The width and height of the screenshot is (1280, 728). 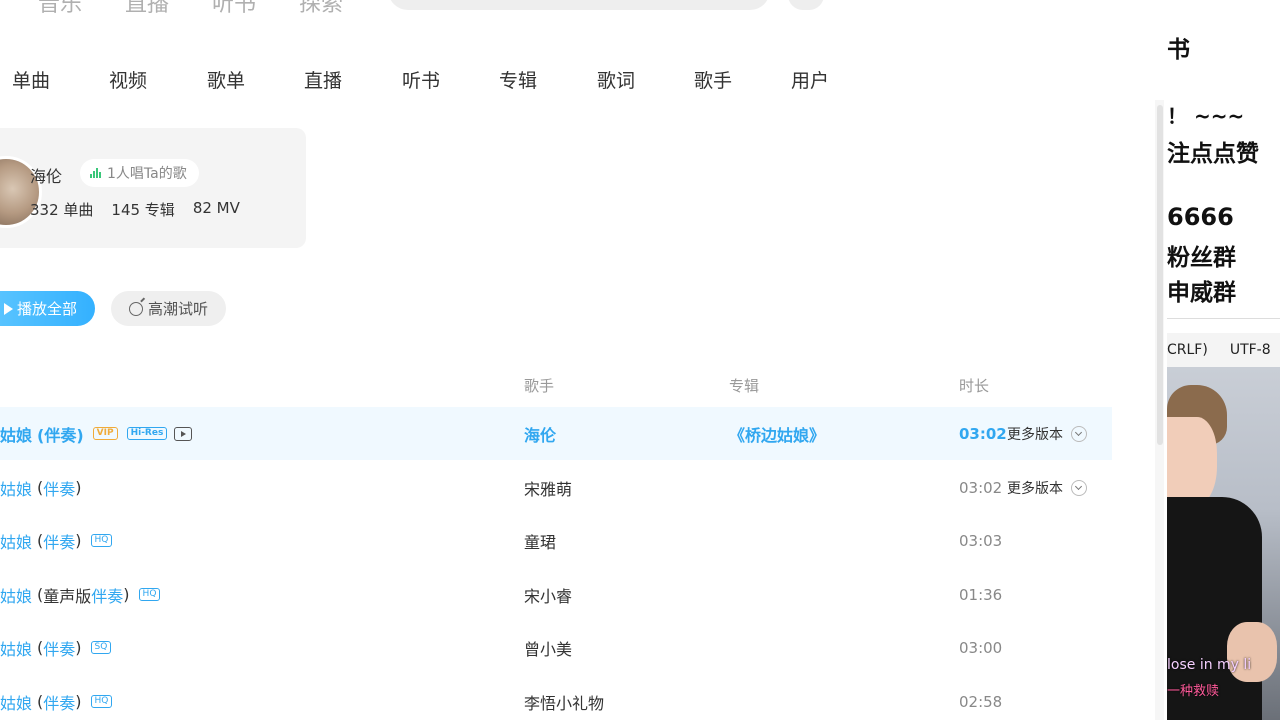 What do you see at coordinates (183, 433) in the screenshot?
I see `mv-play-icon` at bounding box center [183, 433].